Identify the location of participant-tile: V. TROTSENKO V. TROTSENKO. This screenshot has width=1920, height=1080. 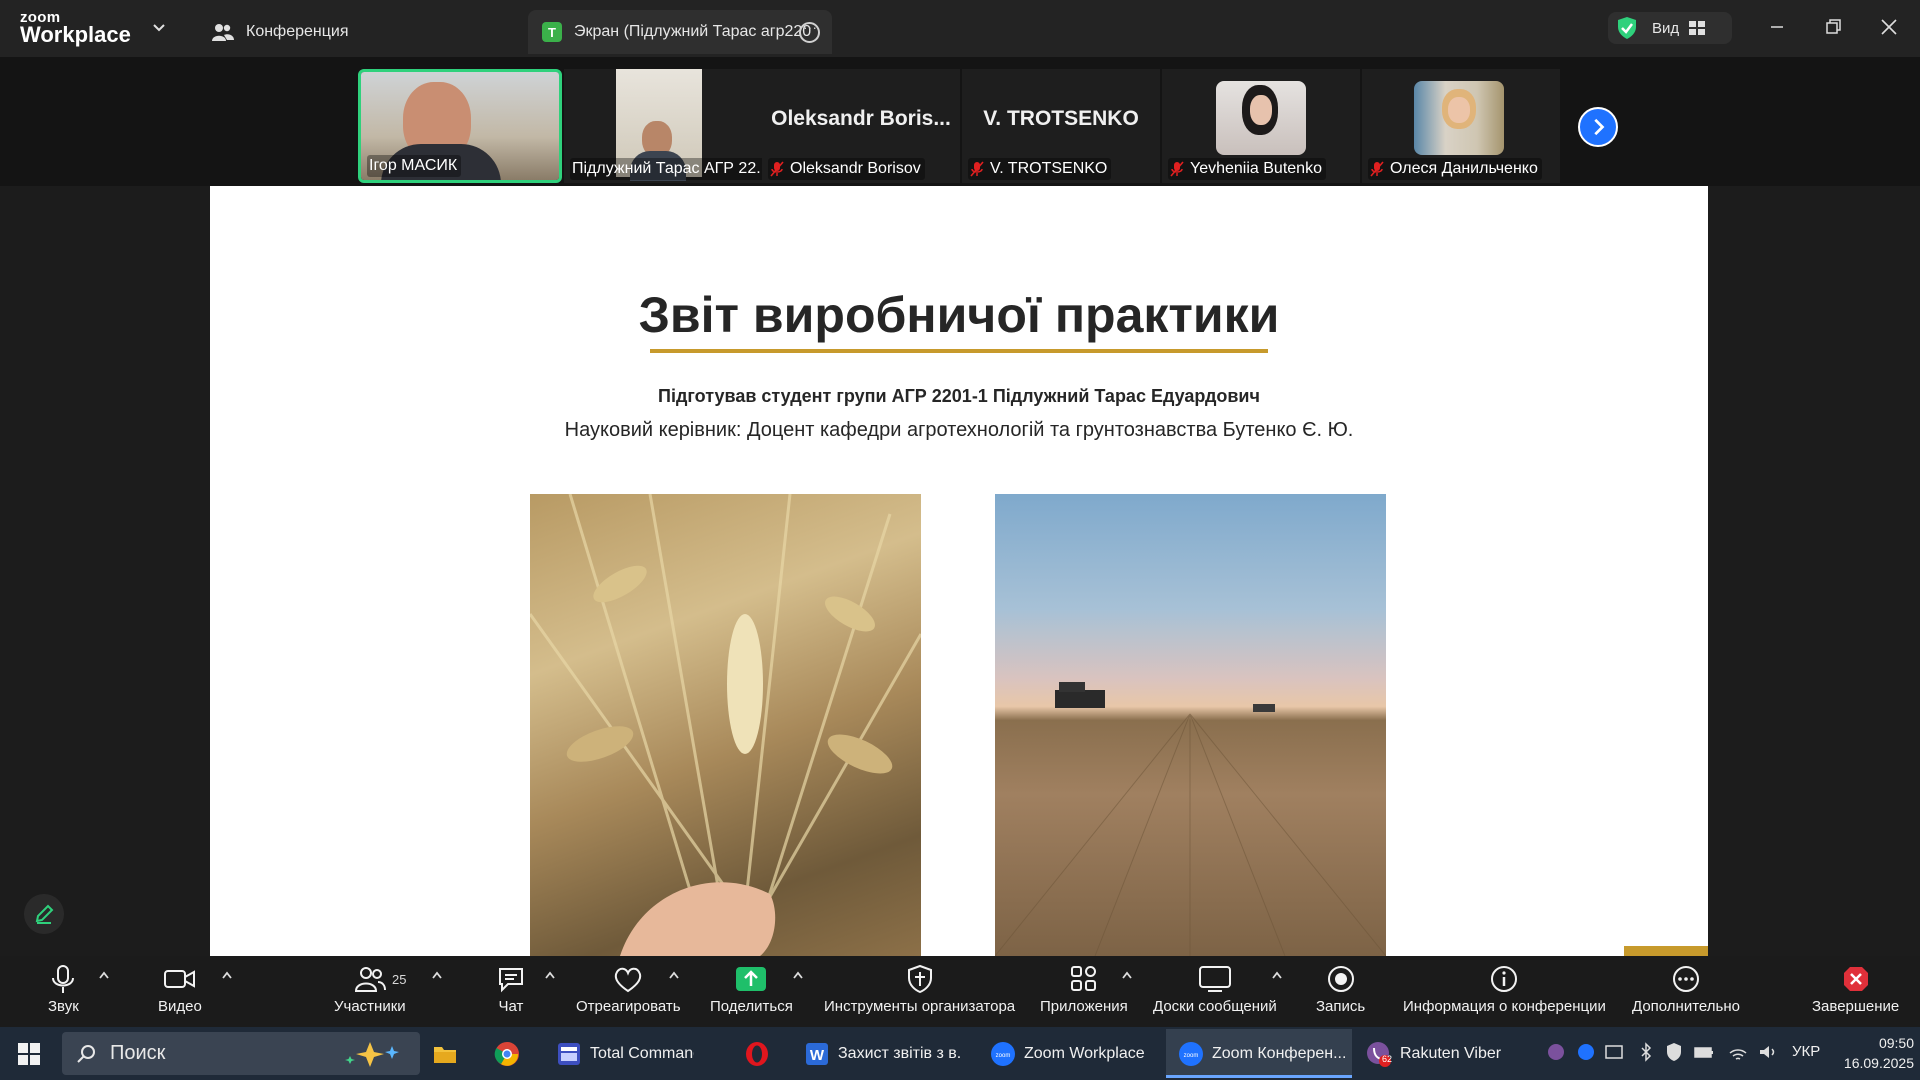
(1061, 126).